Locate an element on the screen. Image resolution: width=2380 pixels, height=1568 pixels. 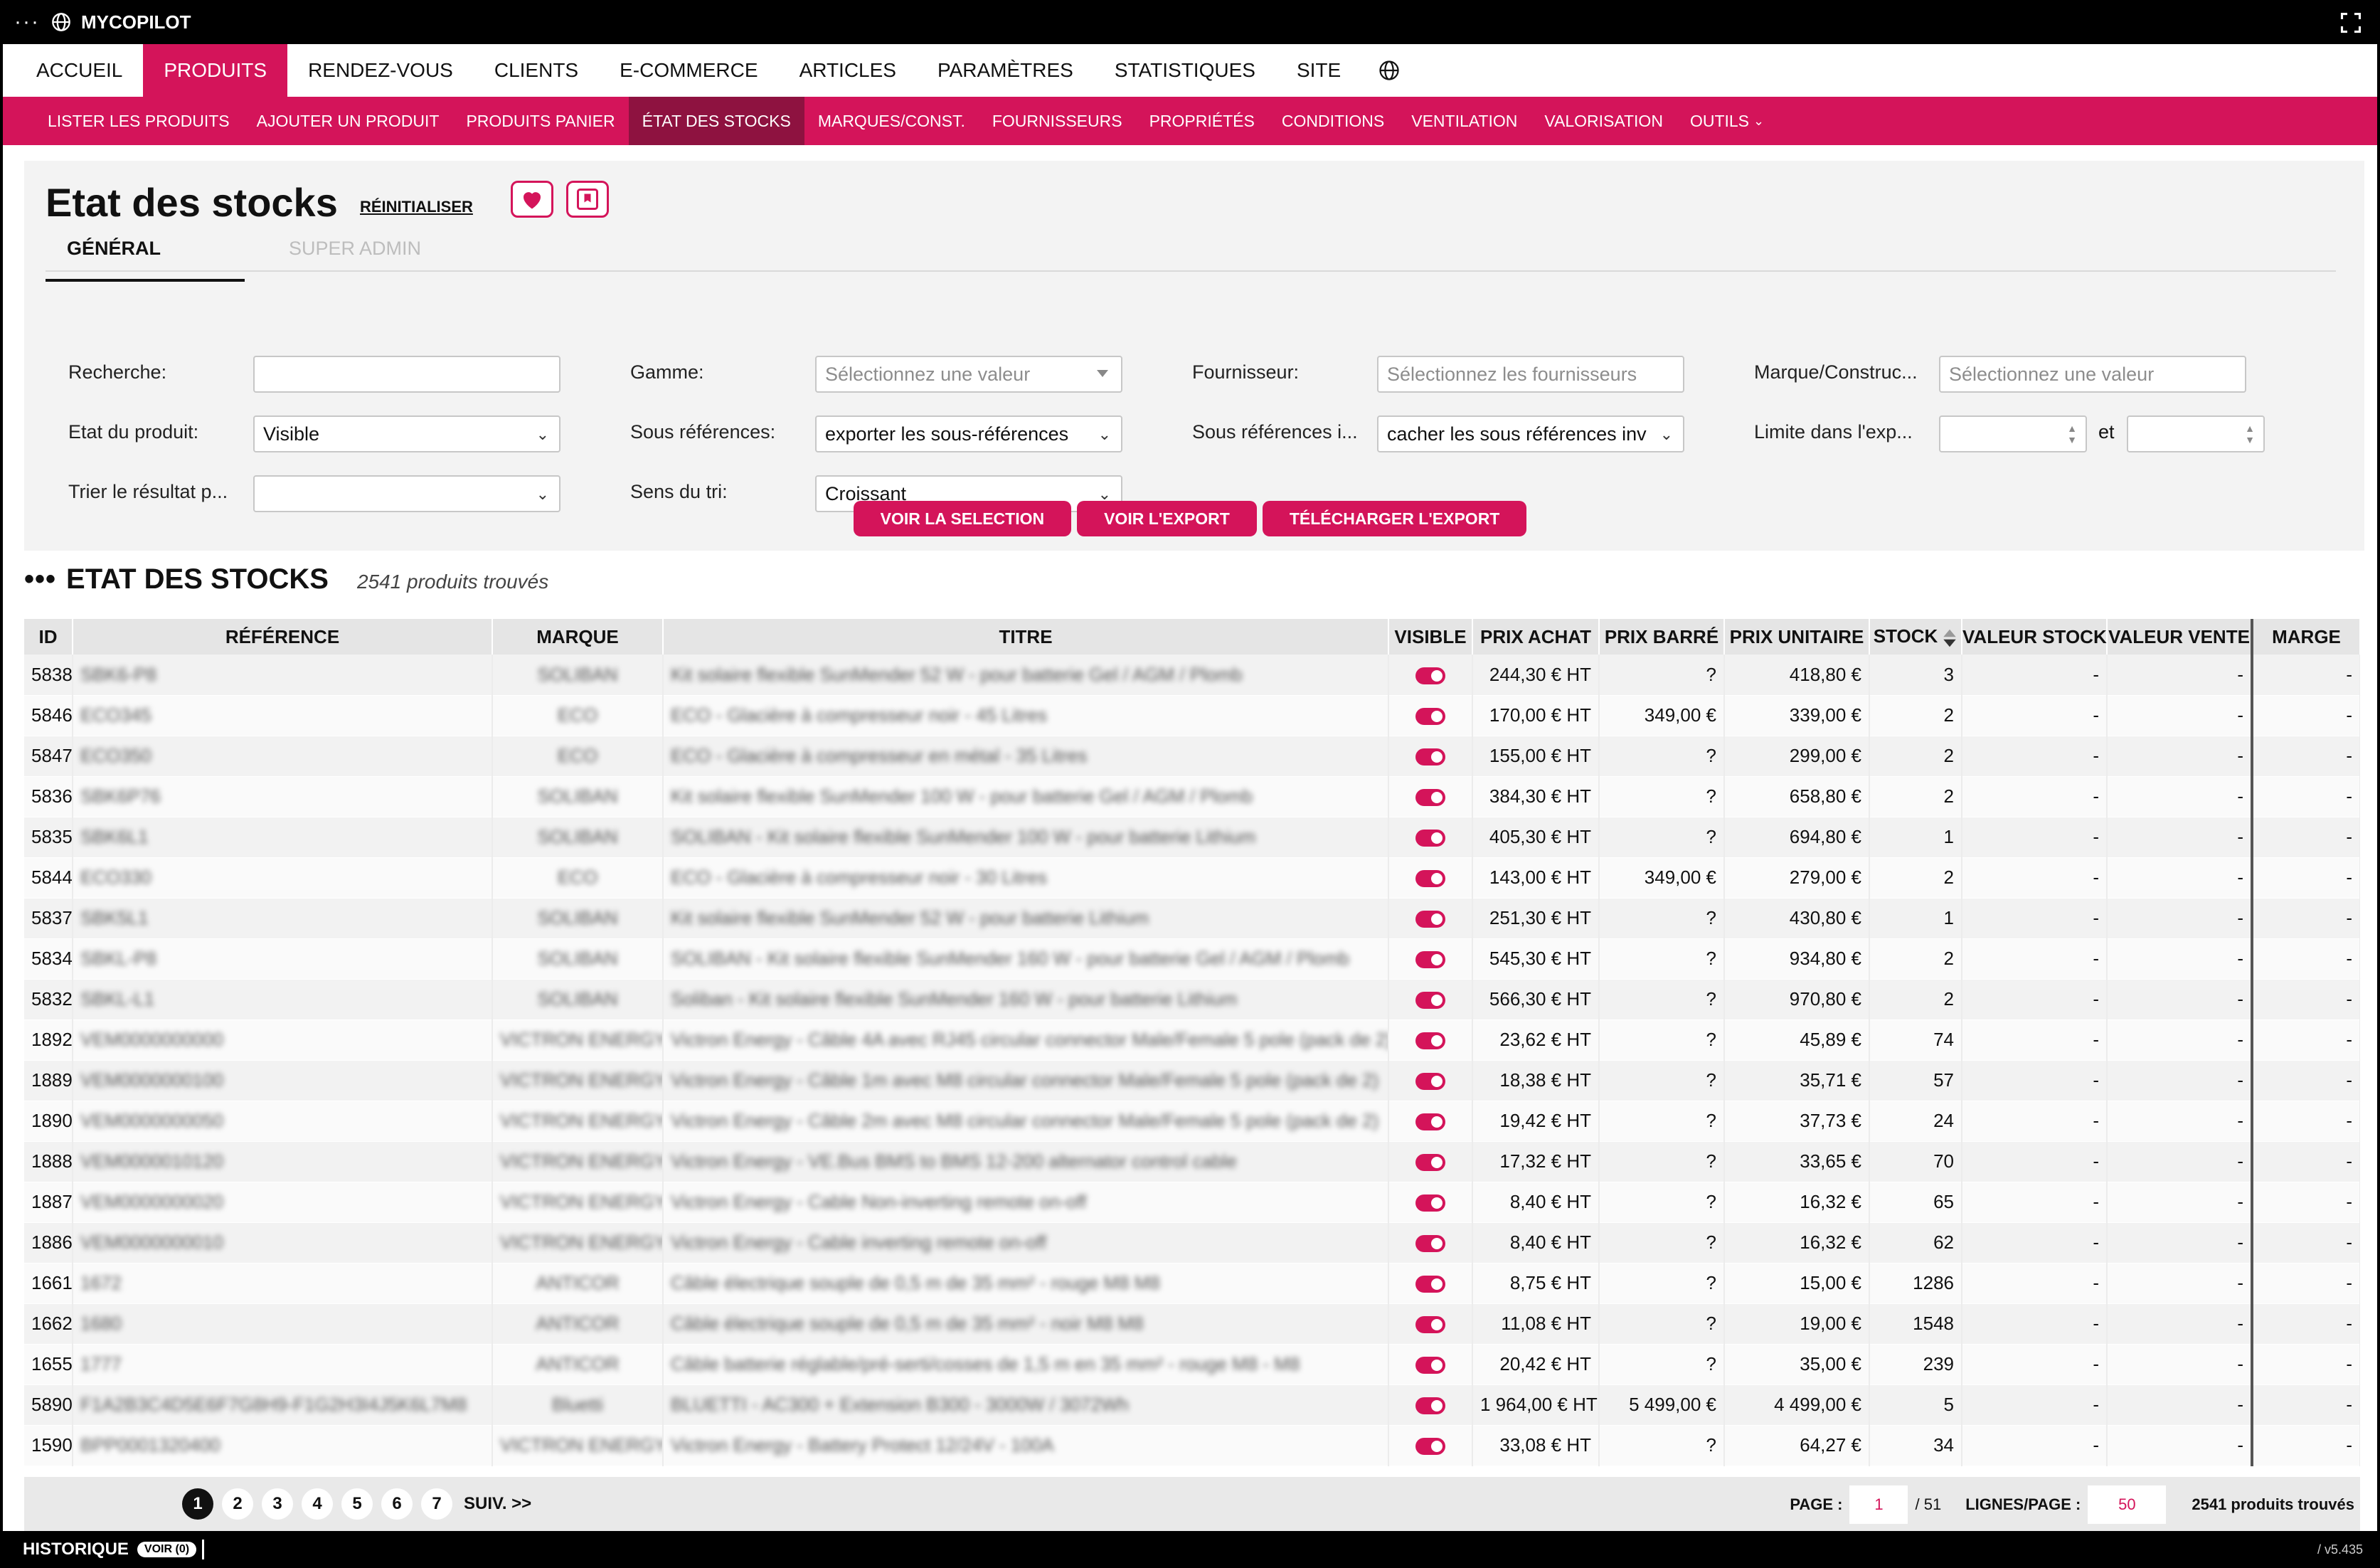
subnav-conditions: CONDITIONS is located at coordinates (1333, 121).